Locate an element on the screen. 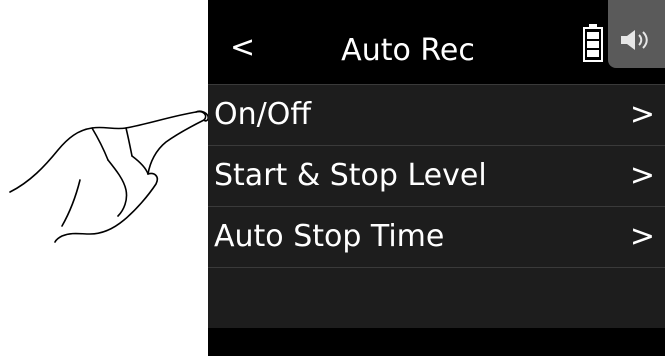  menu-item-label: On/Off is located at coordinates (263, 114).